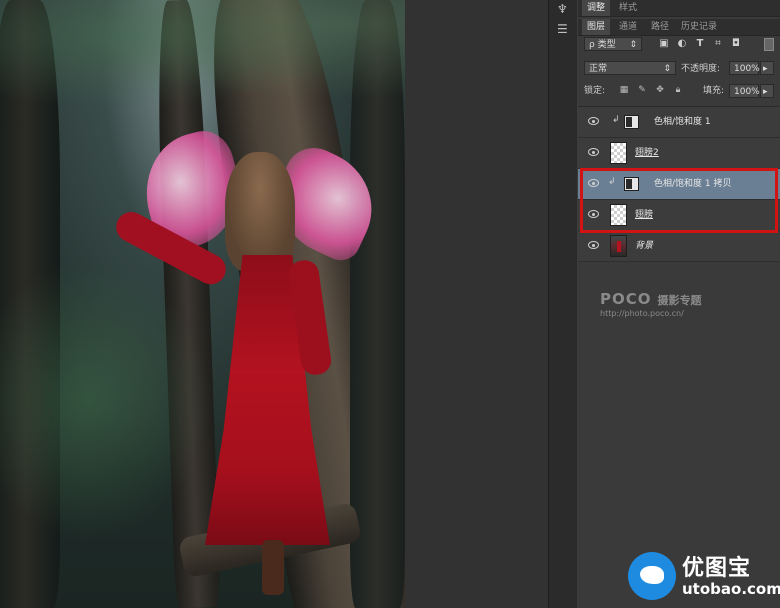 The width and height of the screenshot is (780, 608). Describe the element at coordinates (717, 568) in the screenshot. I see `site-title: 优图宝` at that location.